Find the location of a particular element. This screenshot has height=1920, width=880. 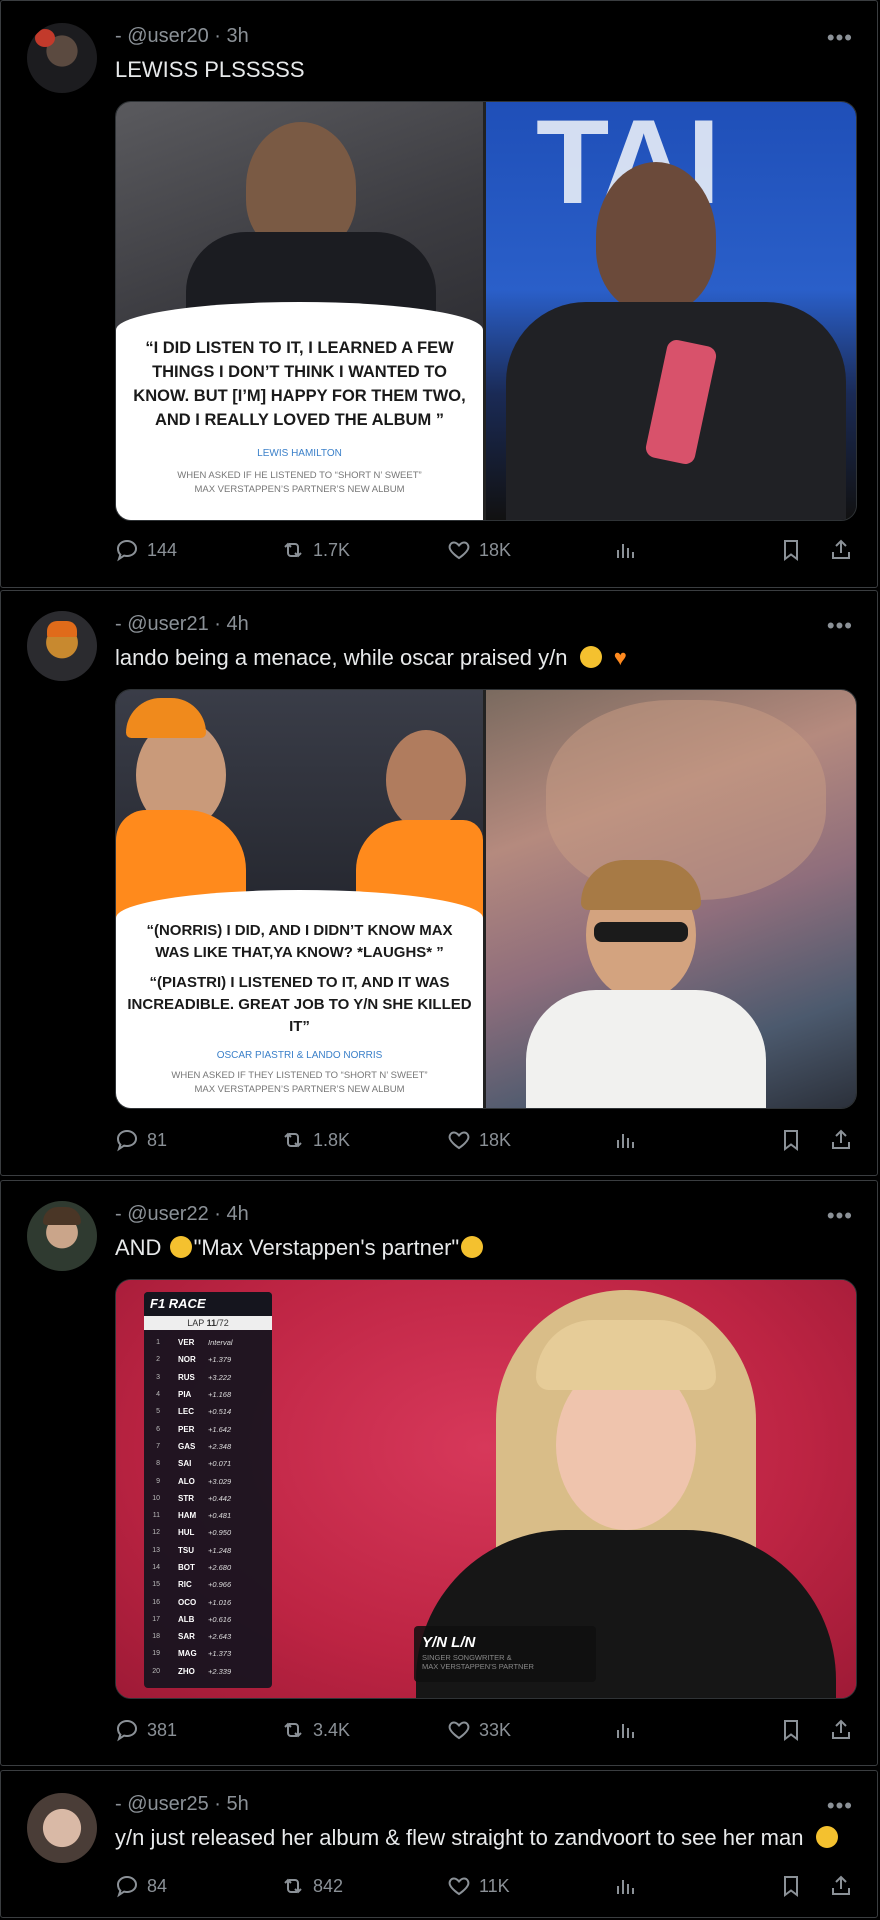

action-bar: 84 842 11K is located at coordinates (485, 1889).